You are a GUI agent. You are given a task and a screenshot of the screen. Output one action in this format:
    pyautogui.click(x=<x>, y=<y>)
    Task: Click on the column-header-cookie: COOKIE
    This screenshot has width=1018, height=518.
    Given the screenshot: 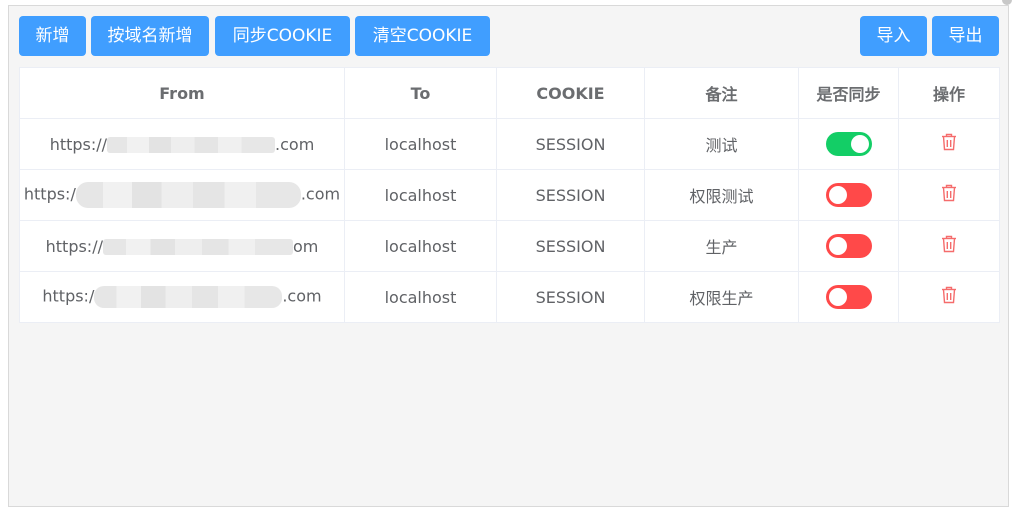 What is the action you would take?
    pyautogui.click(x=570, y=93)
    